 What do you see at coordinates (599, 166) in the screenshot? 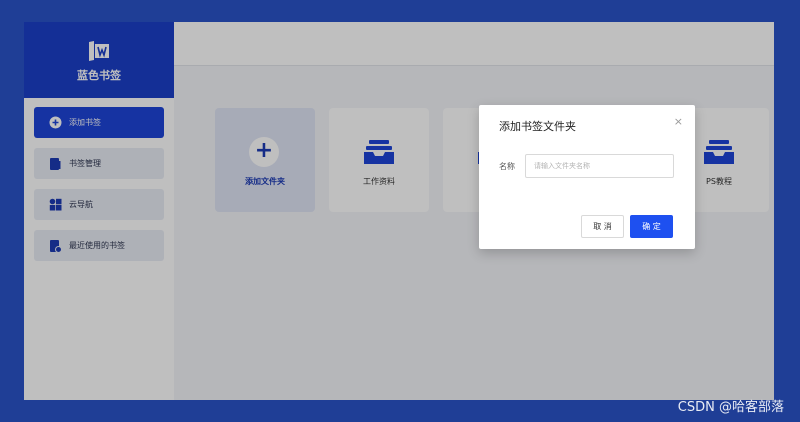
I see `folder-name-input` at bounding box center [599, 166].